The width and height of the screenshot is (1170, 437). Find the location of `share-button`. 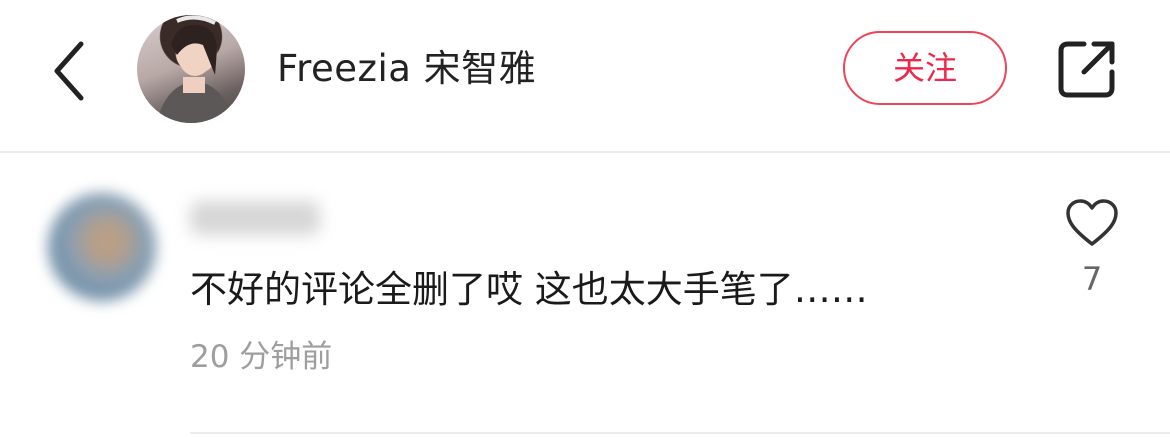

share-button is located at coordinates (1087, 69).